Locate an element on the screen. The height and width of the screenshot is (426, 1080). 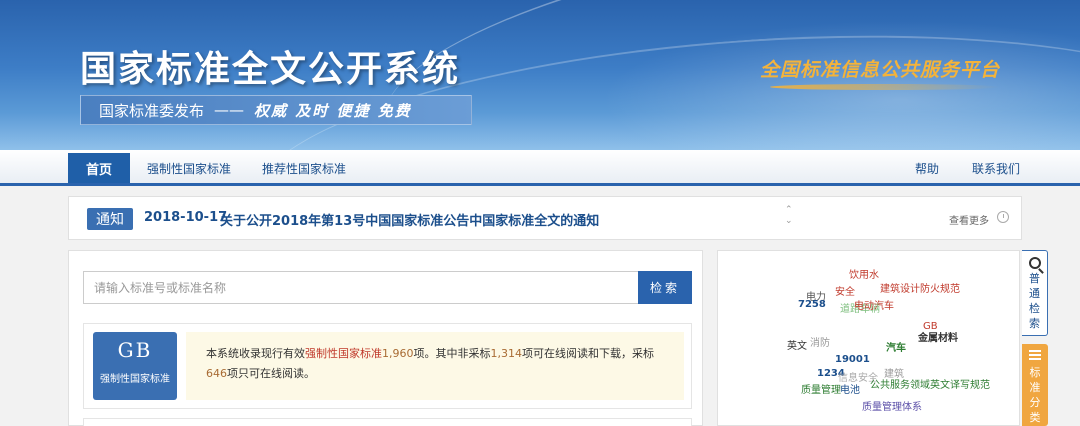
side-tab-char: 标 is located at coordinates (1035, 372).